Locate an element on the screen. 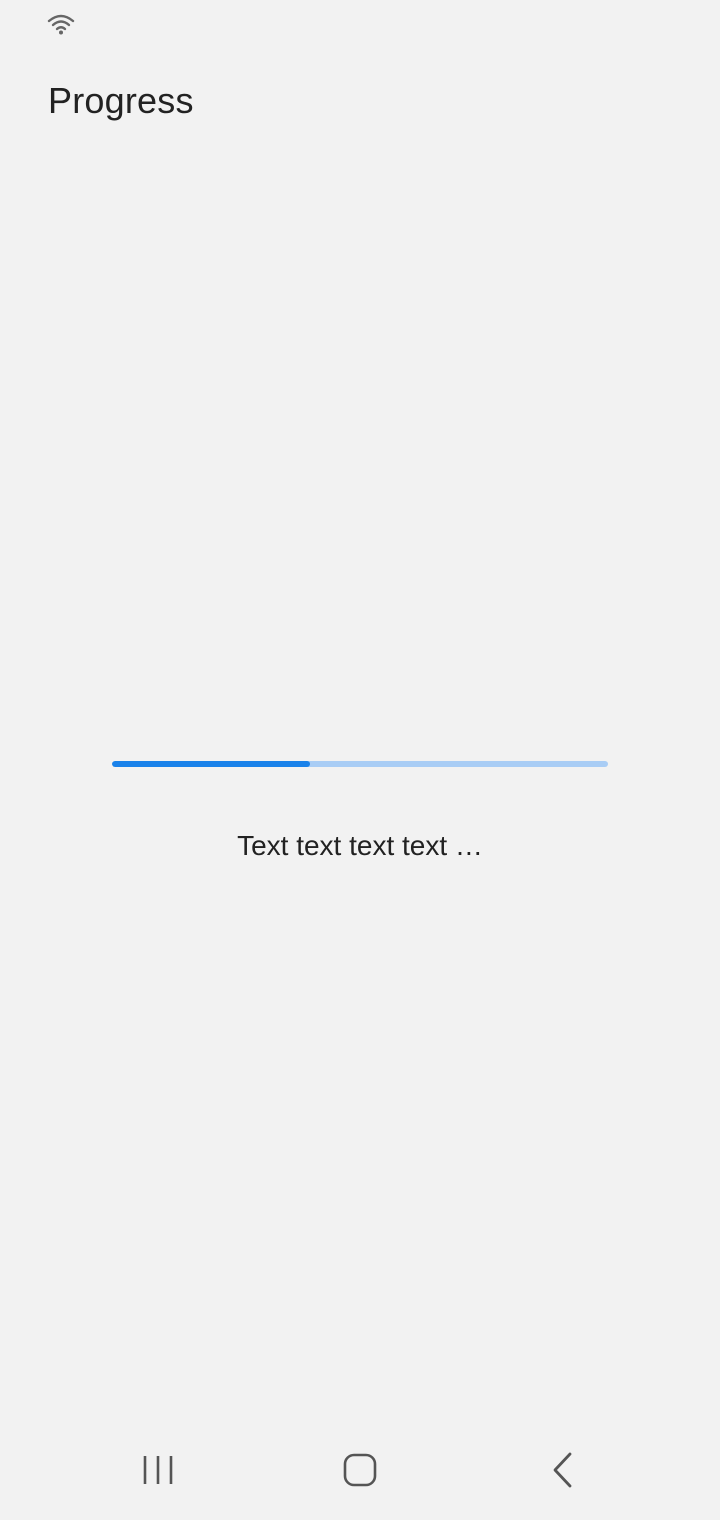 The height and width of the screenshot is (1520, 720). wifi-icon is located at coordinates (61, 24).